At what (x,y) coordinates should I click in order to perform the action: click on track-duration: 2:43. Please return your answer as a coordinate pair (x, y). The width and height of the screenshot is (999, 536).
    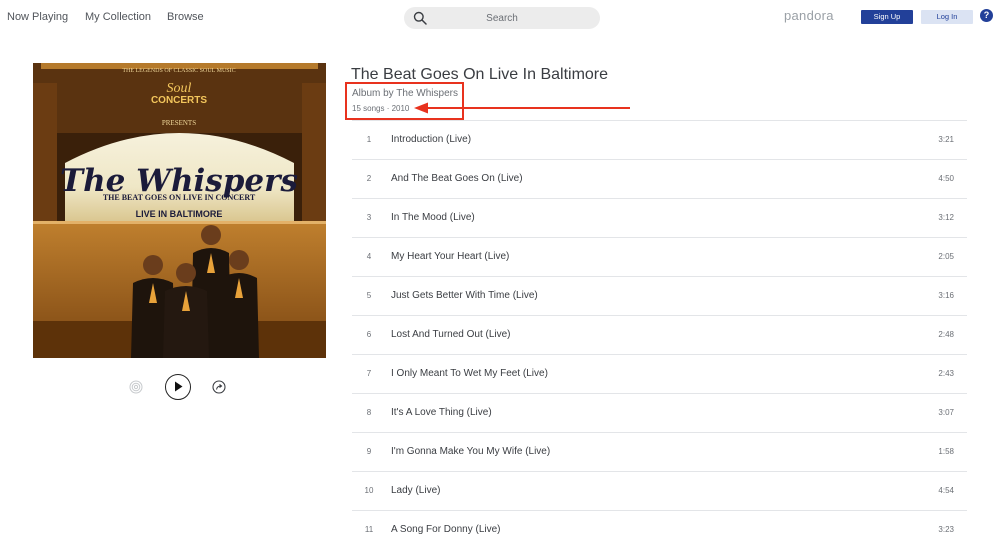
    Looking at the image, I should click on (946, 373).